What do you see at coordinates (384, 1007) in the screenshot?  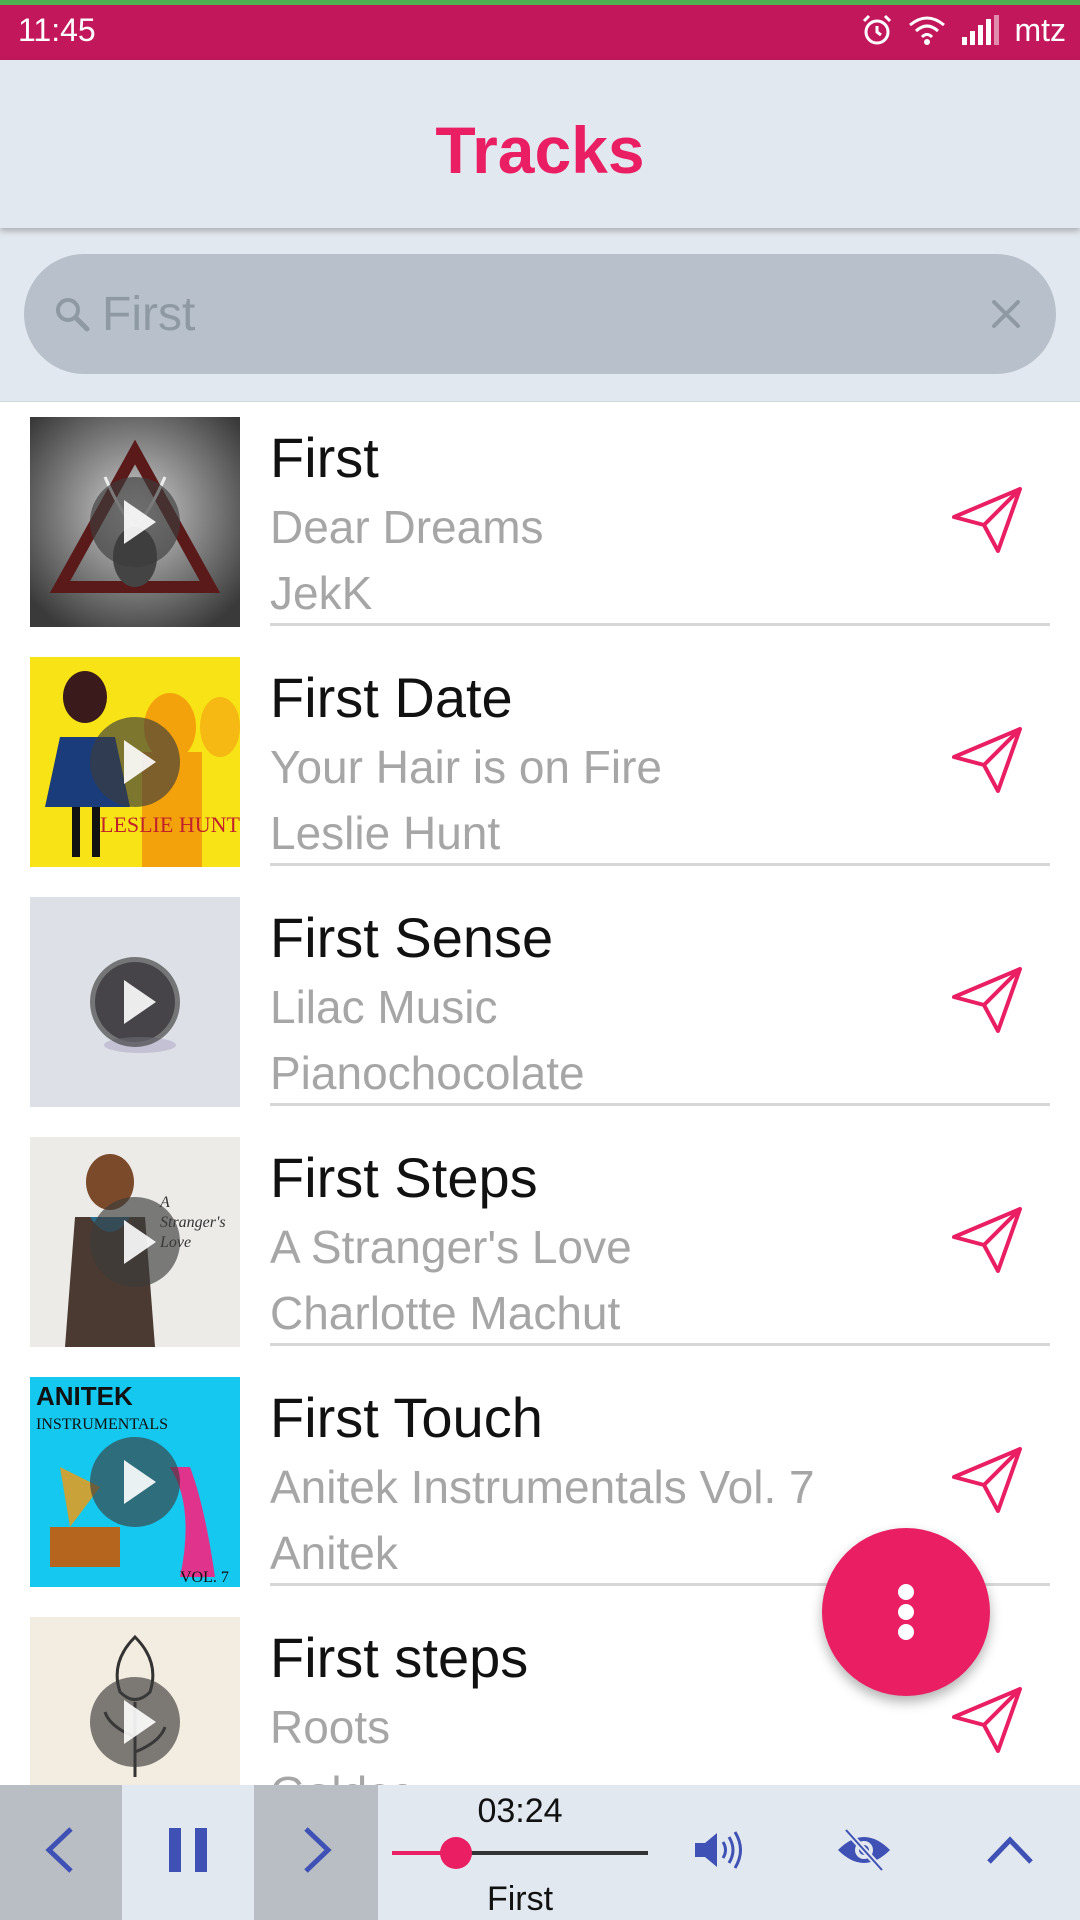 I see `track-album: Lilac Music` at bounding box center [384, 1007].